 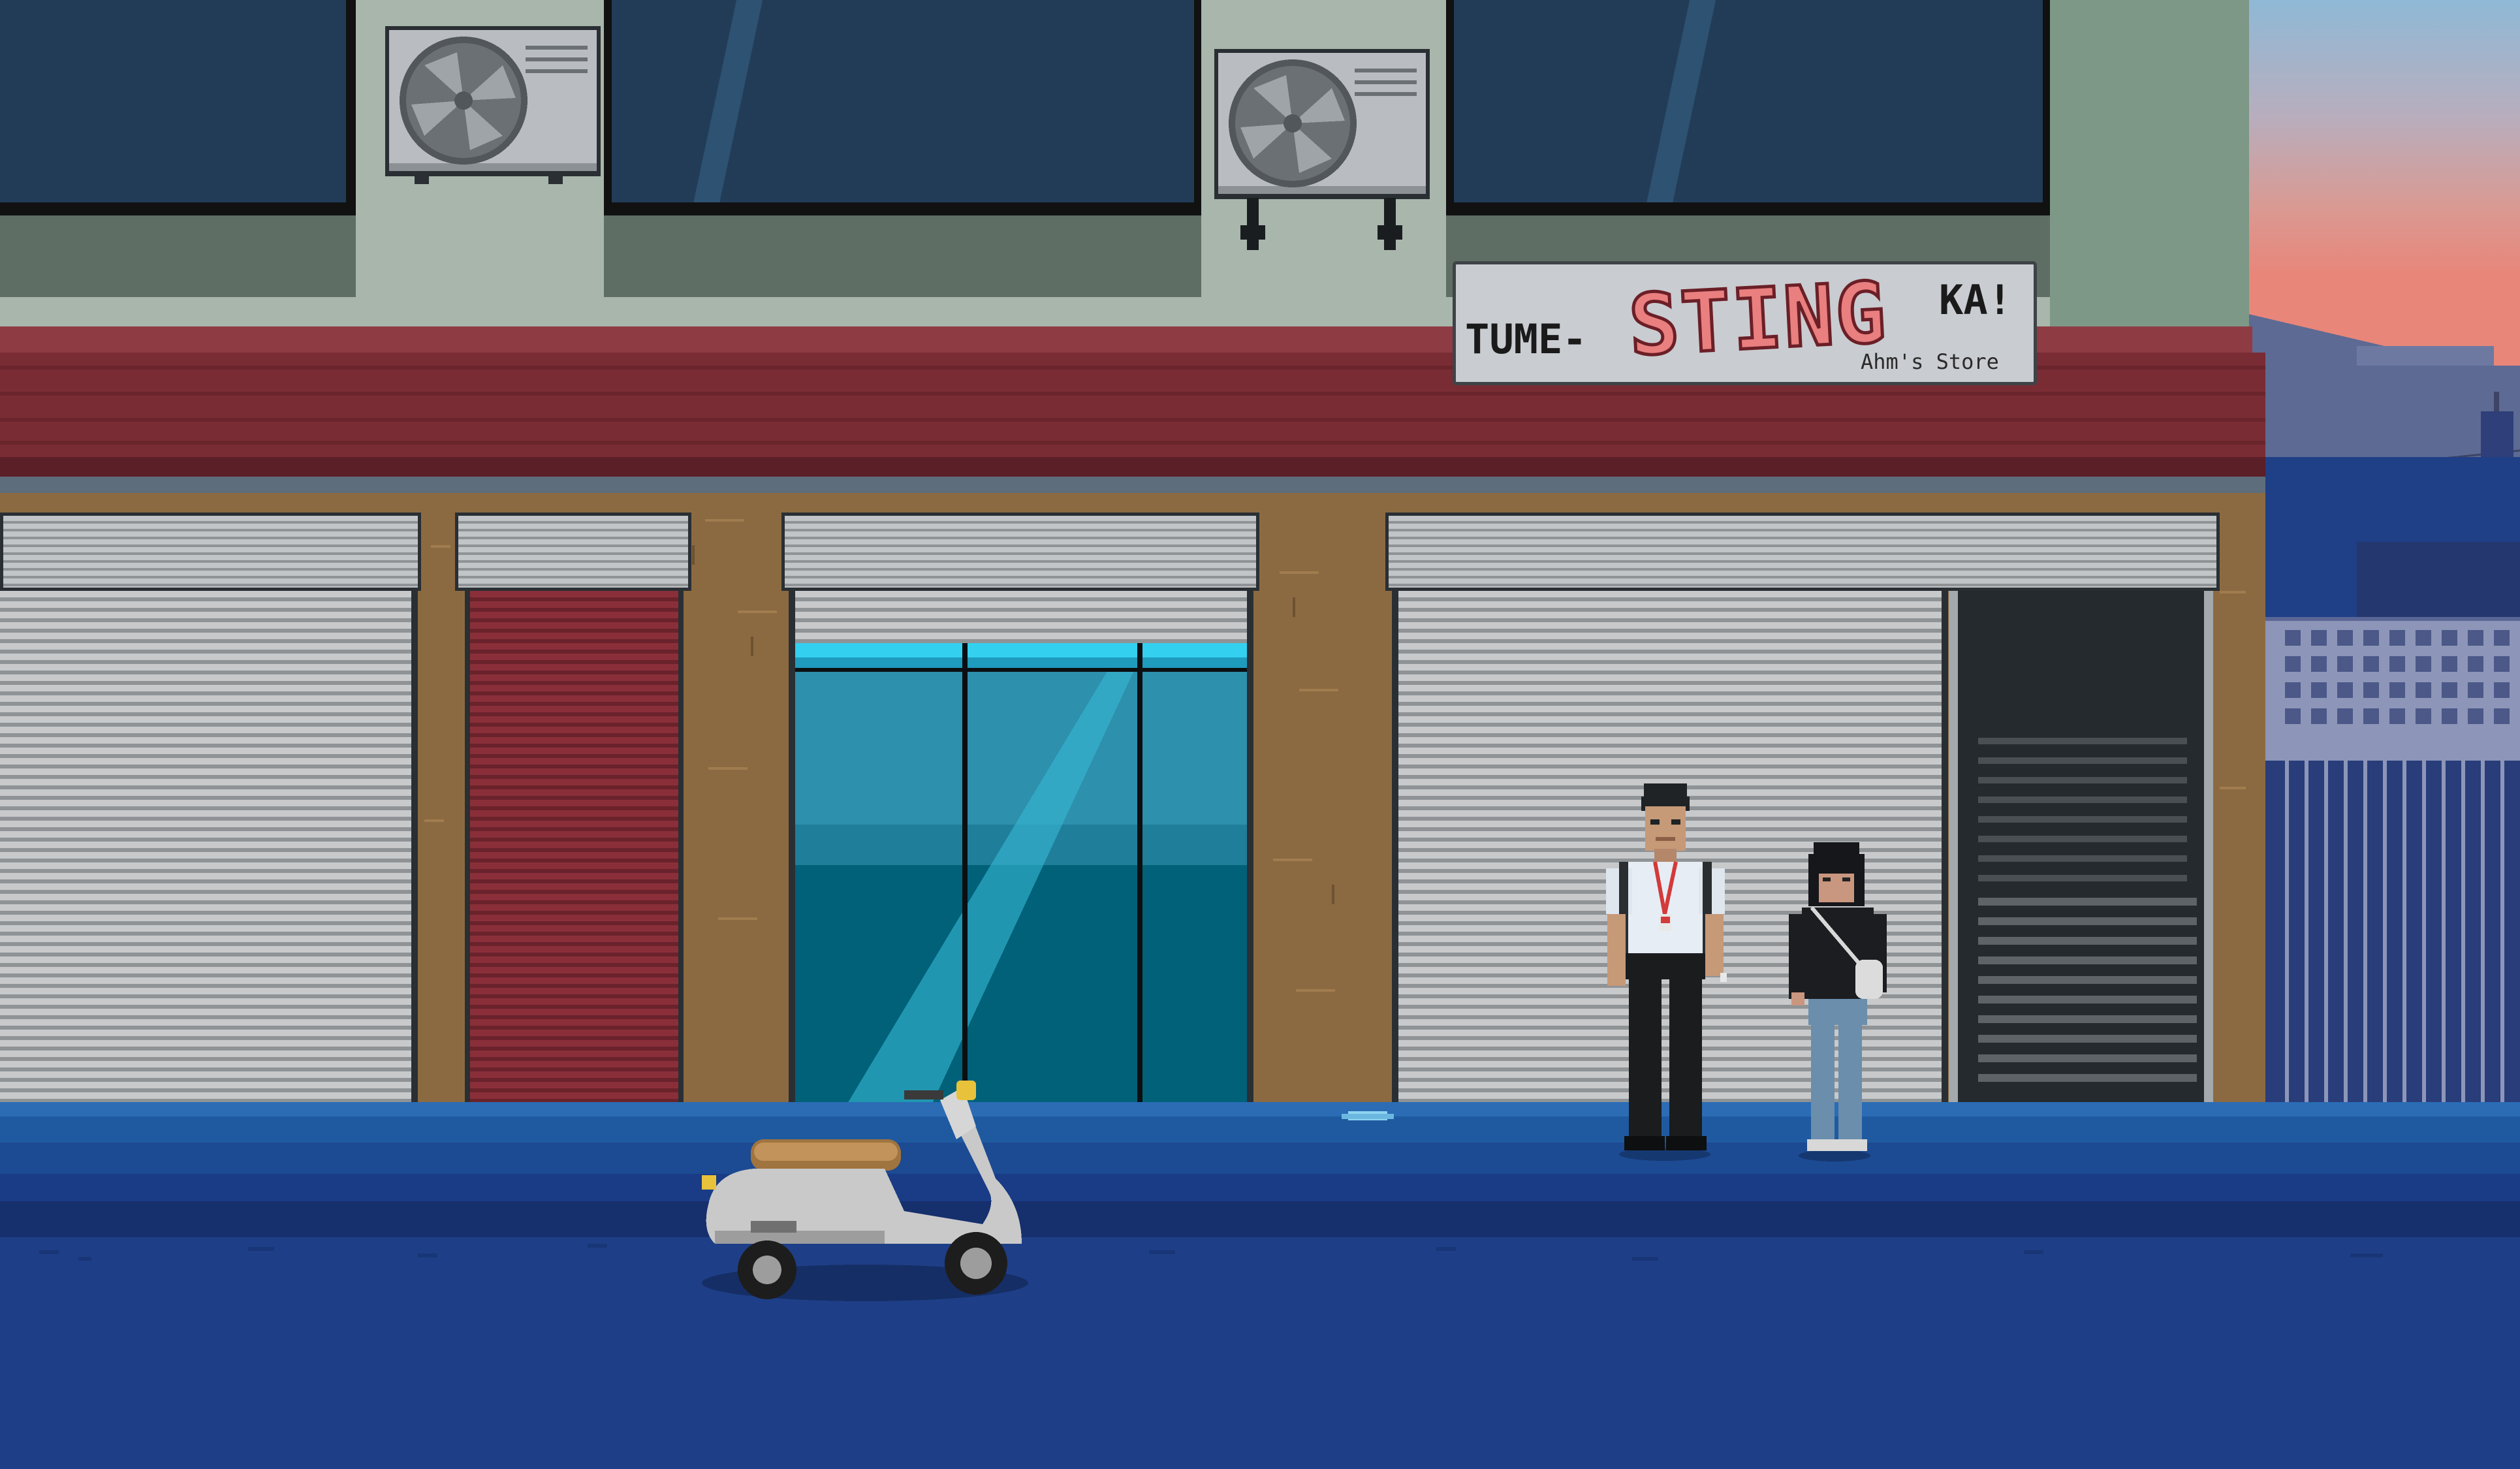 What do you see at coordinates (2081, 847) in the screenshot?
I see `stairway` at bounding box center [2081, 847].